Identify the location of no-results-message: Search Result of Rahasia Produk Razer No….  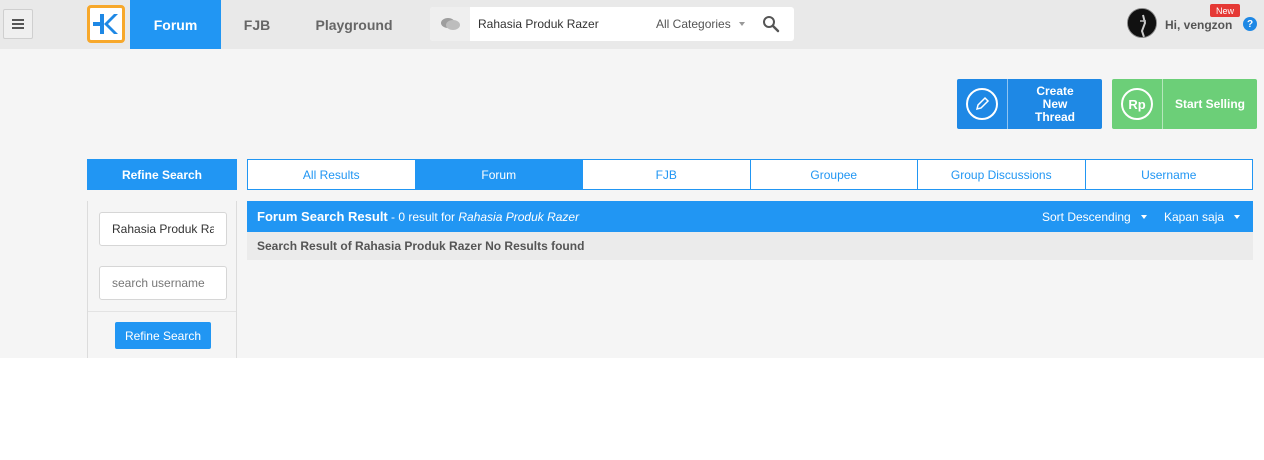
(421, 246).